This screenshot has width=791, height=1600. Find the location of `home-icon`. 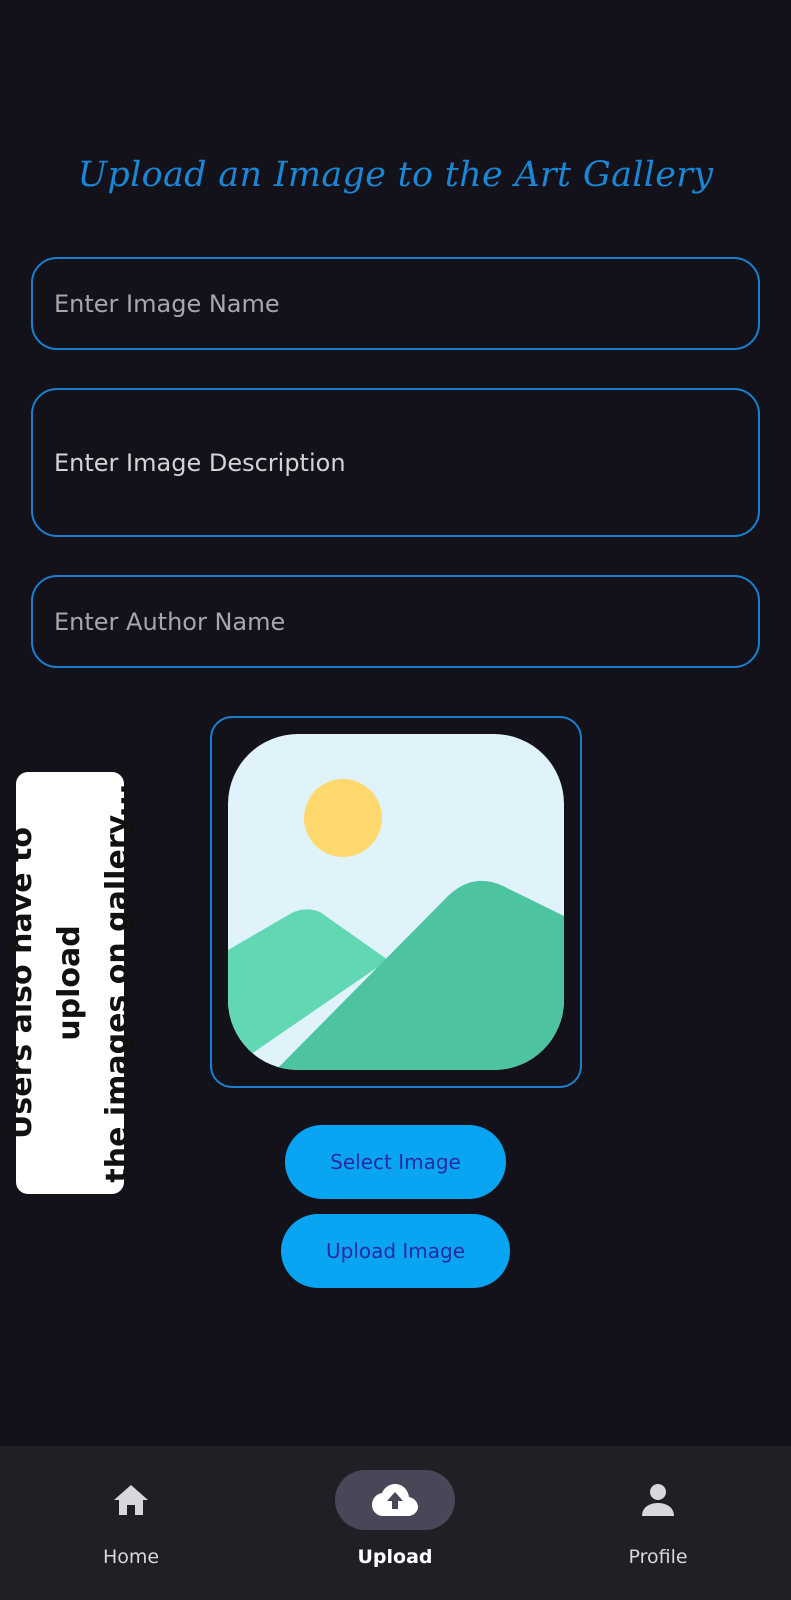

home-icon is located at coordinates (131, 1500).